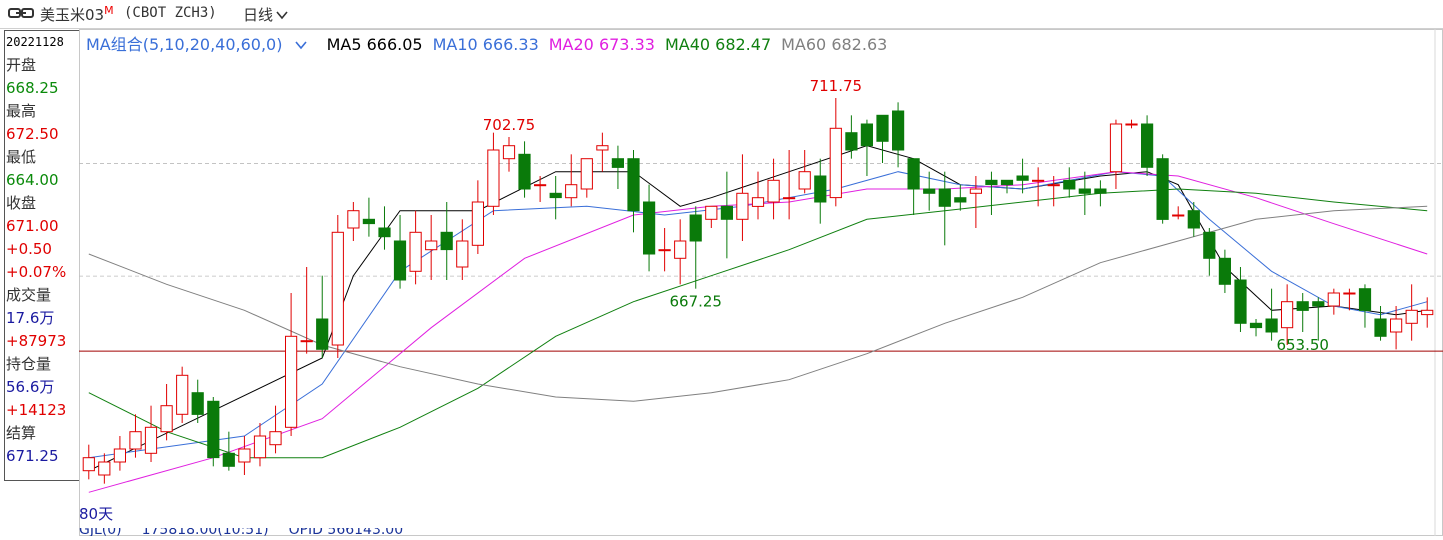  Describe the element at coordinates (346, 532) in the screenshot. I see `indicator-value: OPID 566143.00` at that location.